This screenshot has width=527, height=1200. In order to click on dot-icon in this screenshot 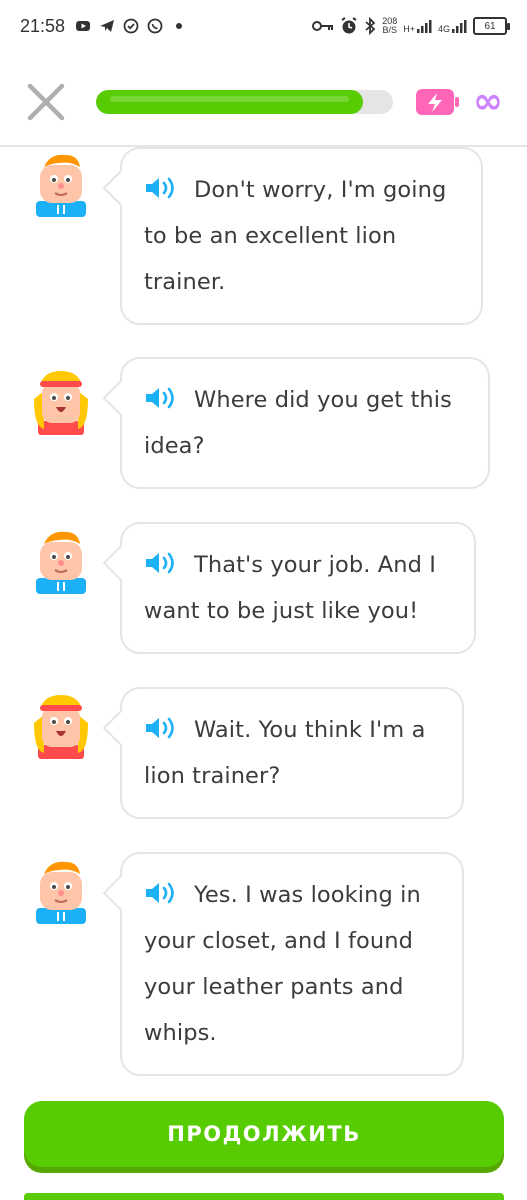, I will do `click(179, 26)`.